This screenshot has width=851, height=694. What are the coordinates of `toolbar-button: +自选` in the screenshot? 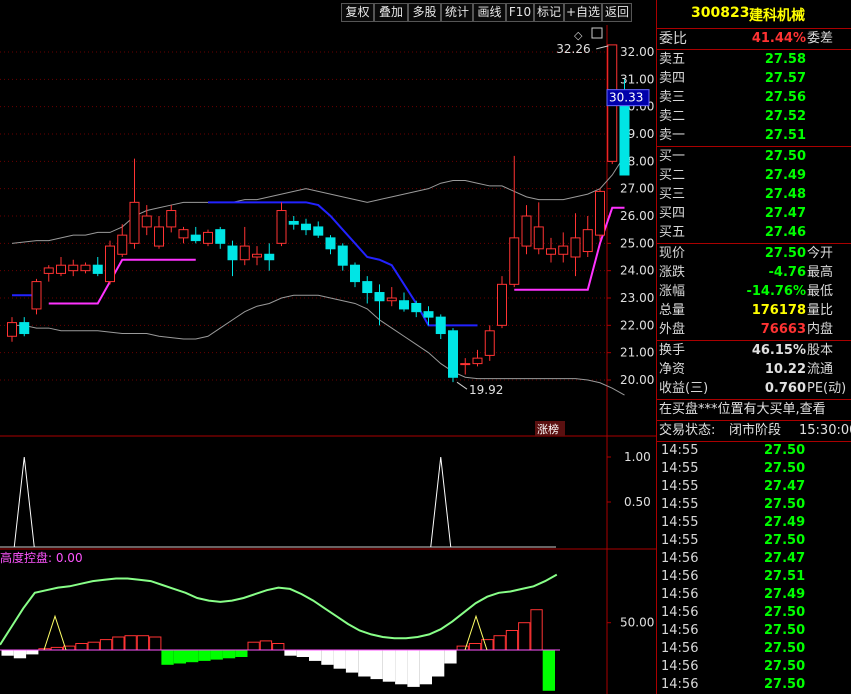 It's located at (583, 12).